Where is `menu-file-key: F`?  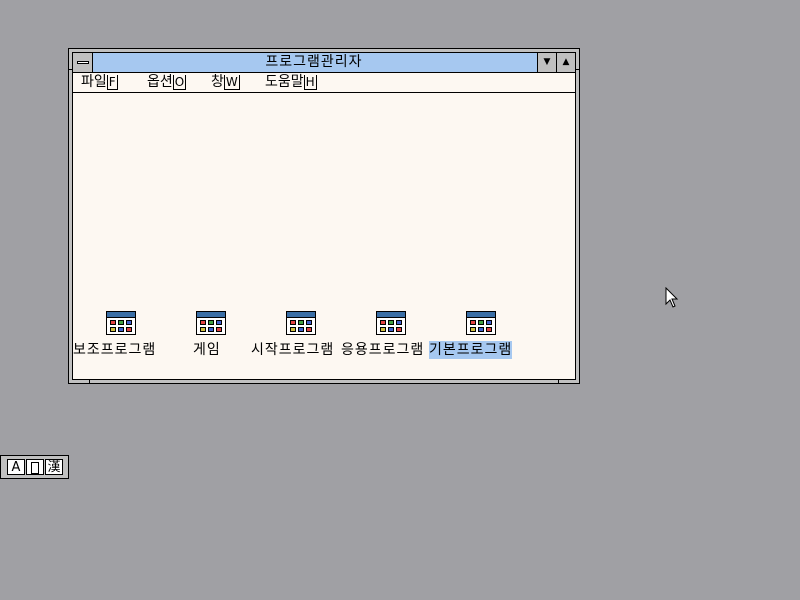
menu-file-key: F is located at coordinates (112, 82).